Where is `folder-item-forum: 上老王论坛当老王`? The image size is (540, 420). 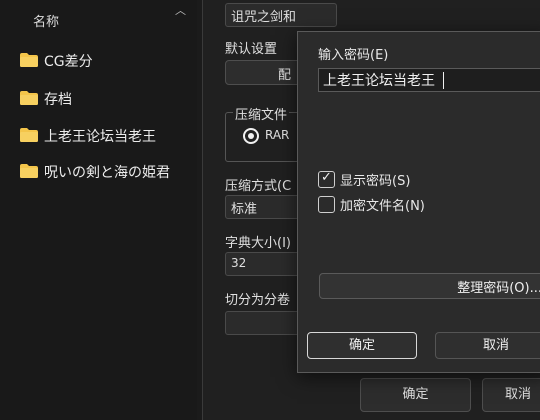 folder-item-forum: 上老王论坛当老王 is located at coordinates (98, 135).